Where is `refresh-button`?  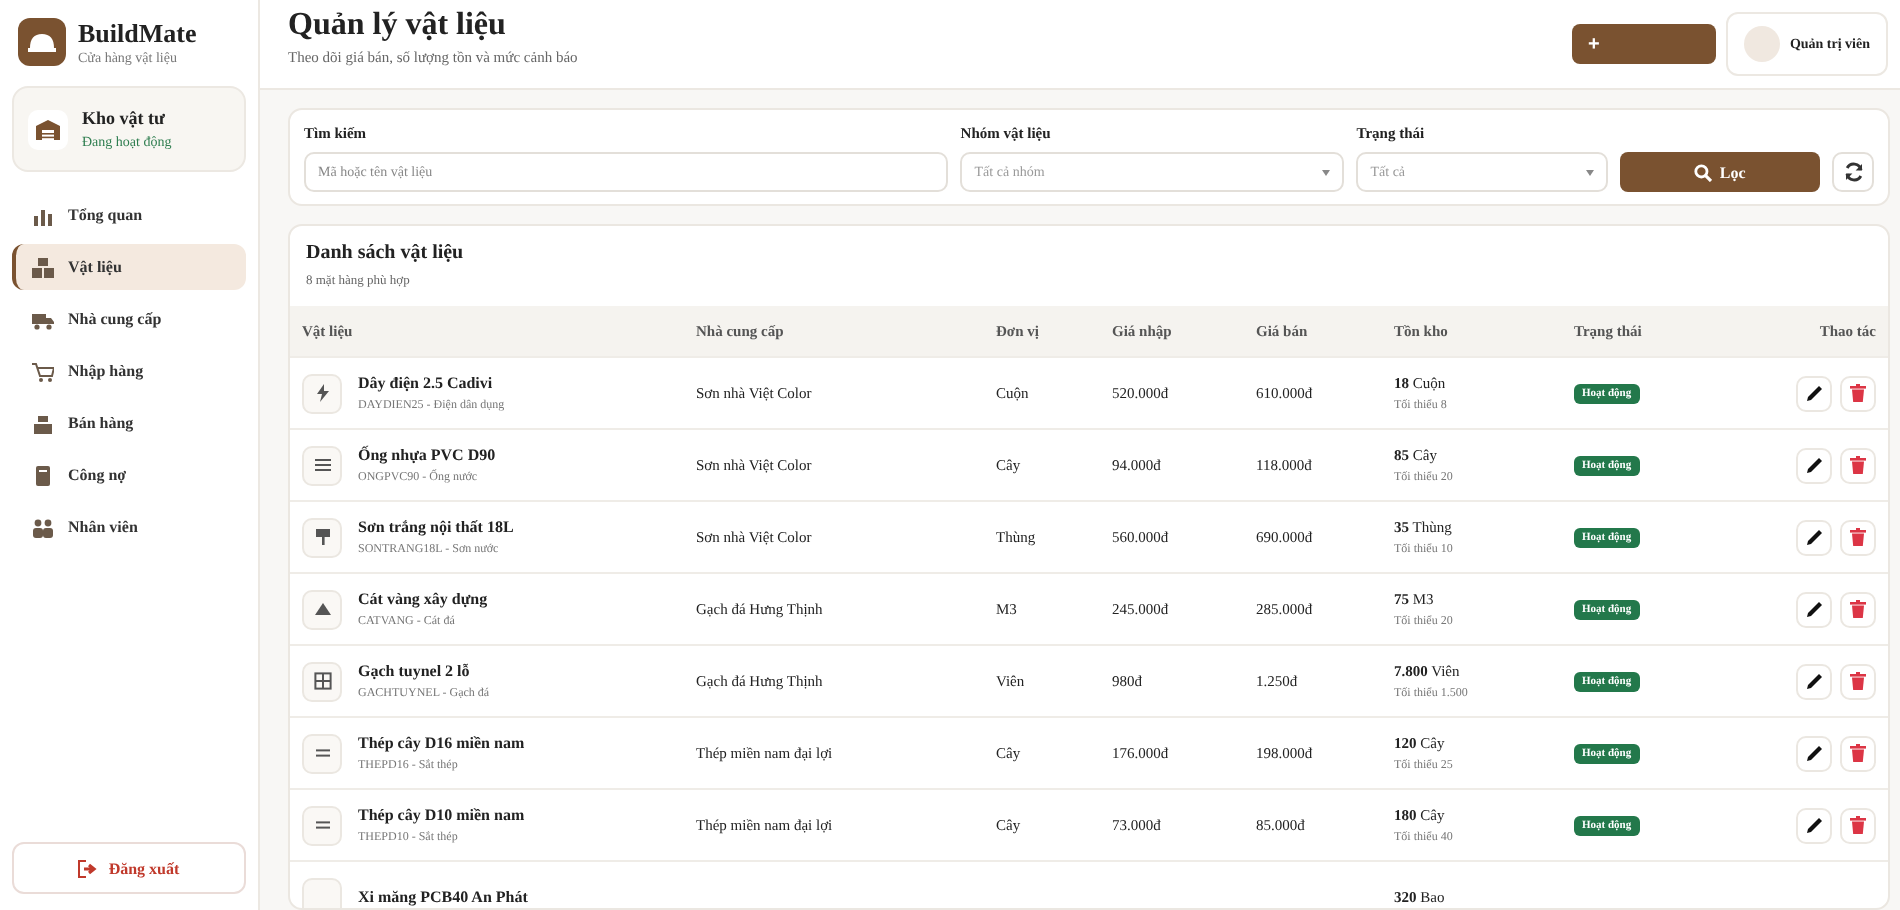 refresh-button is located at coordinates (1853, 172).